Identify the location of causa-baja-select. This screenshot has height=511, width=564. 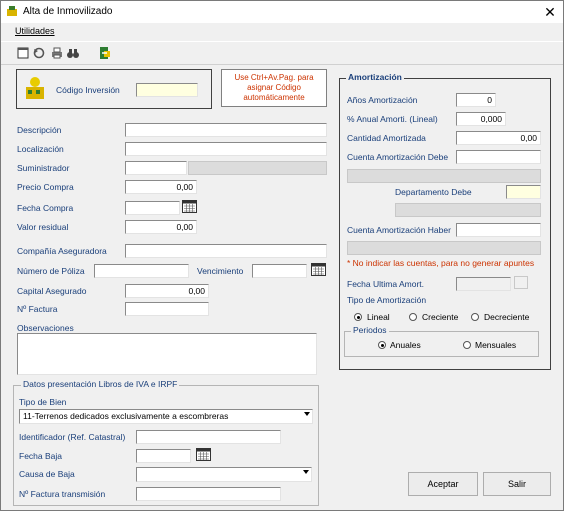
(224, 474).